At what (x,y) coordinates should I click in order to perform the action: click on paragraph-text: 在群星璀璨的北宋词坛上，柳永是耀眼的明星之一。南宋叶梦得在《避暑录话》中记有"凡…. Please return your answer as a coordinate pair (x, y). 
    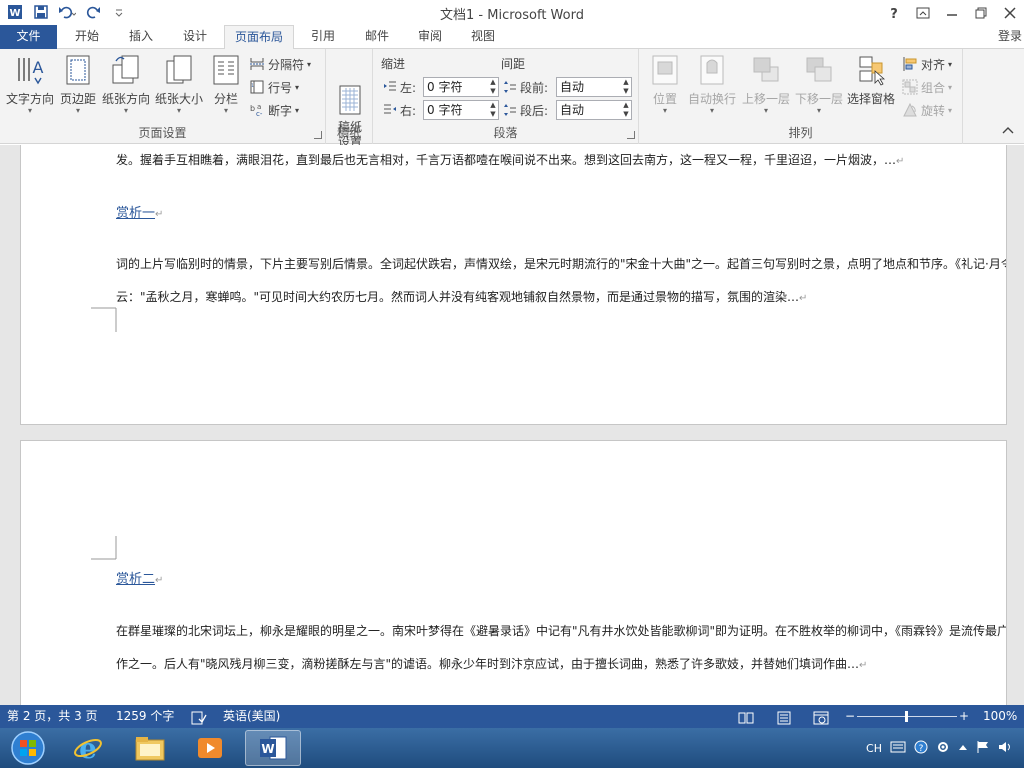
    Looking at the image, I should click on (561, 630).